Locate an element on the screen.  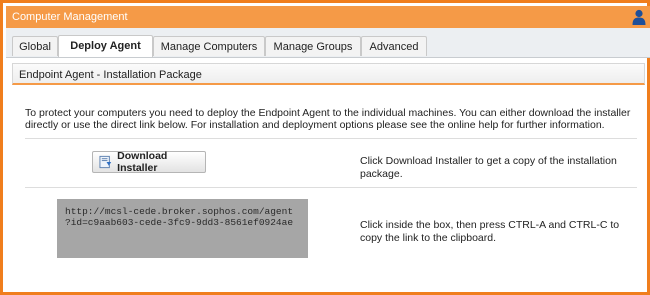
tab-manage-groups: Manage Groups is located at coordinates (313, 46).